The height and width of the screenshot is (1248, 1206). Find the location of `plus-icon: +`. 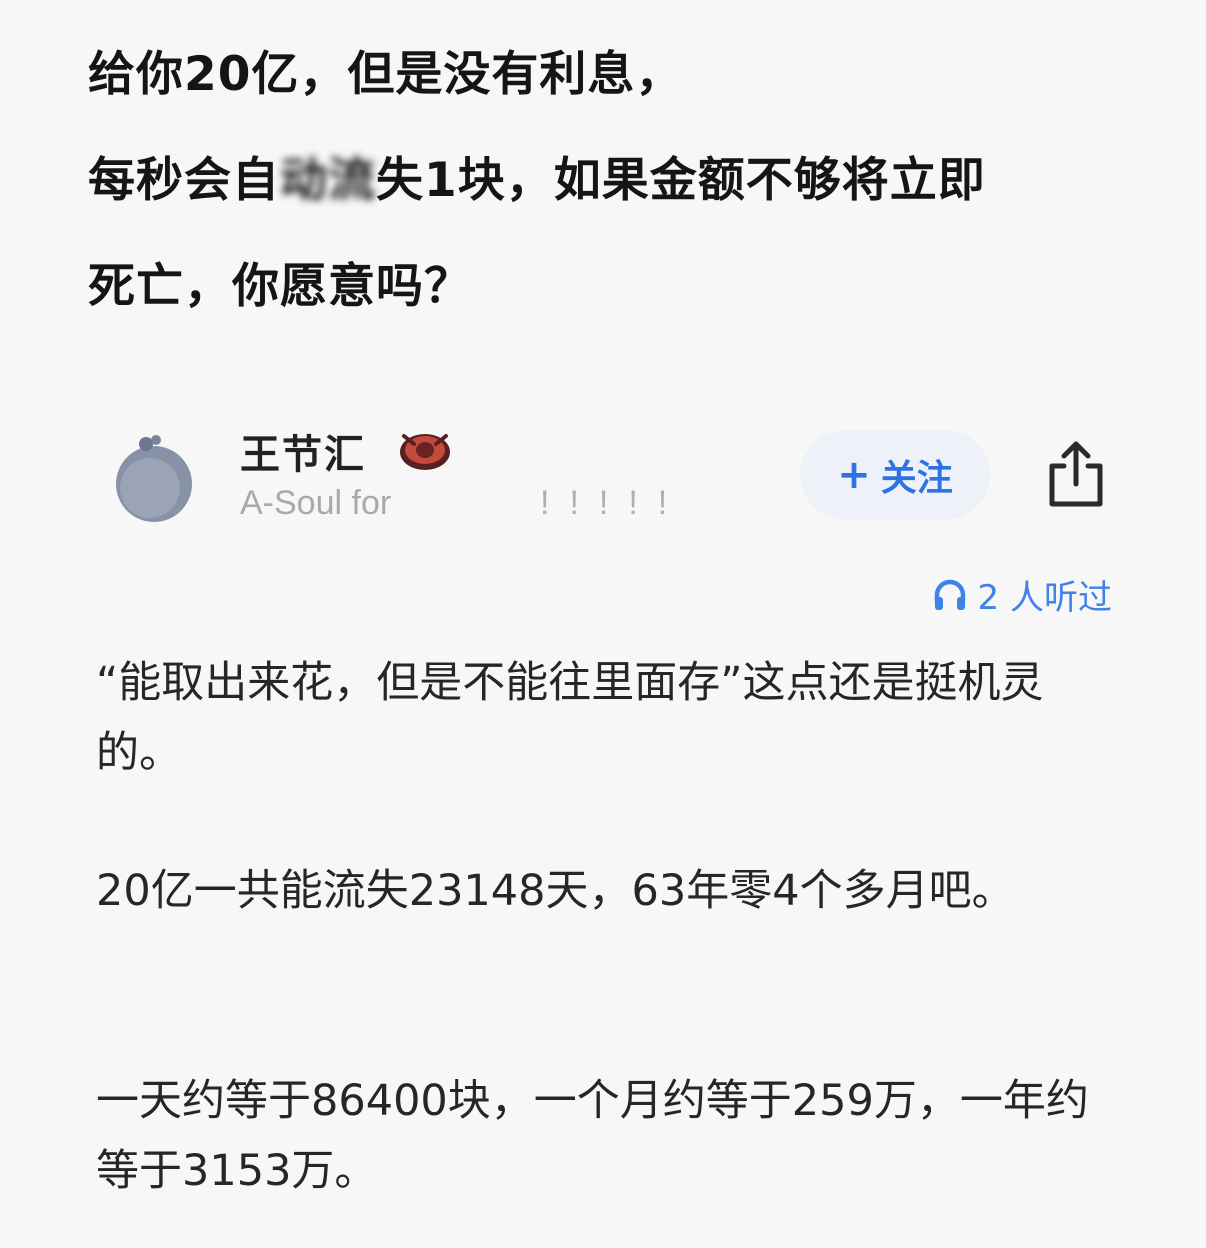

plus-icon: + is located at coordinates (854, 475).